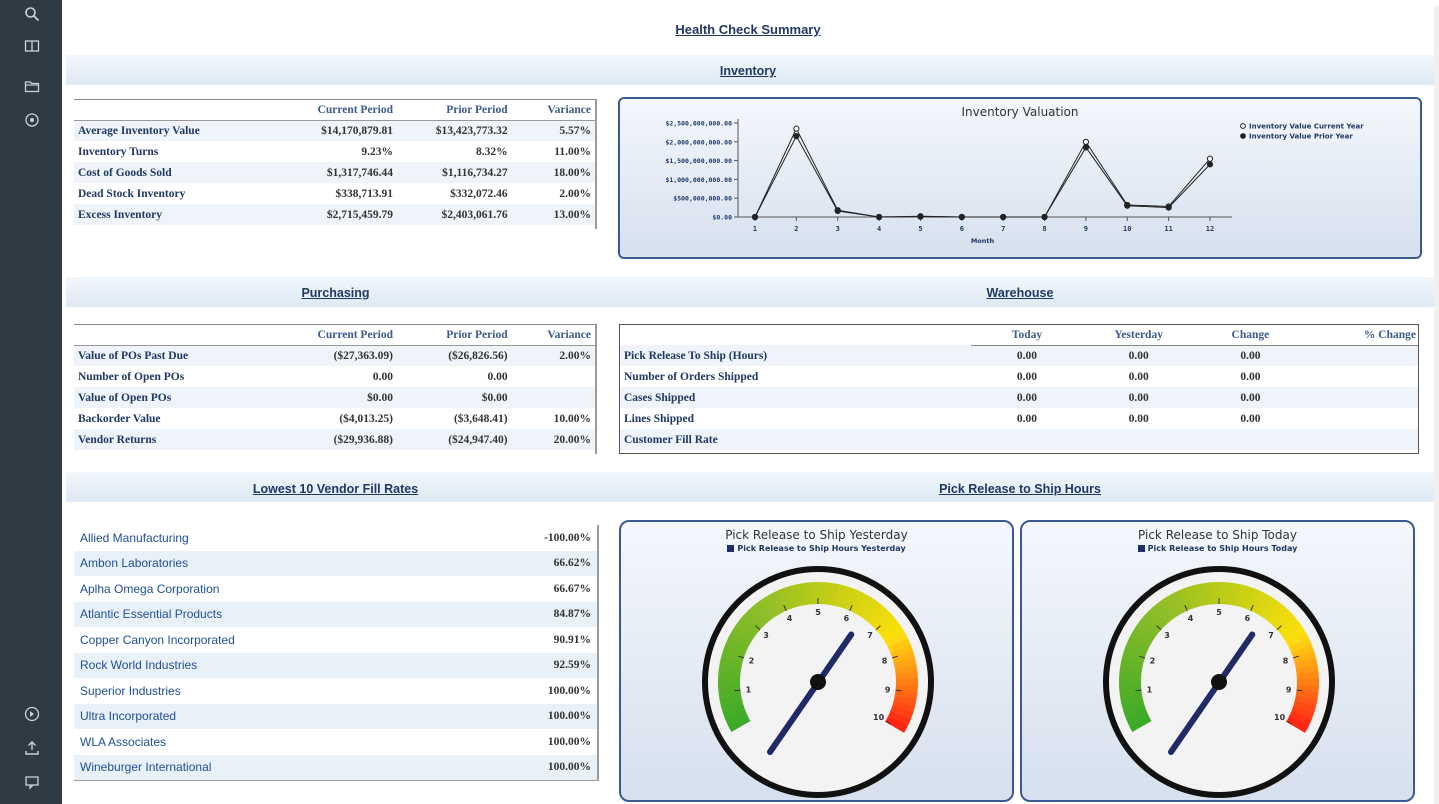  I want to click on vendor-fill-rate: 66.62%, so click(572, 563).